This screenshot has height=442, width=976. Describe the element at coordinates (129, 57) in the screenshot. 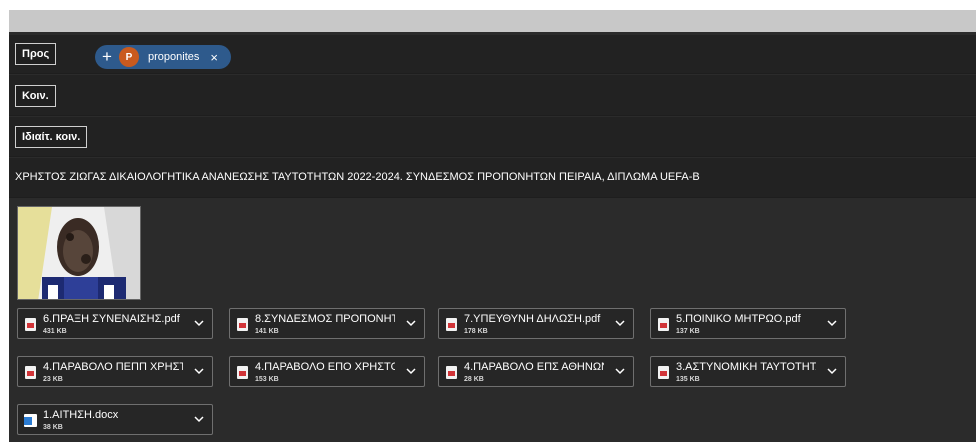

I see `avatar: P` at that location.